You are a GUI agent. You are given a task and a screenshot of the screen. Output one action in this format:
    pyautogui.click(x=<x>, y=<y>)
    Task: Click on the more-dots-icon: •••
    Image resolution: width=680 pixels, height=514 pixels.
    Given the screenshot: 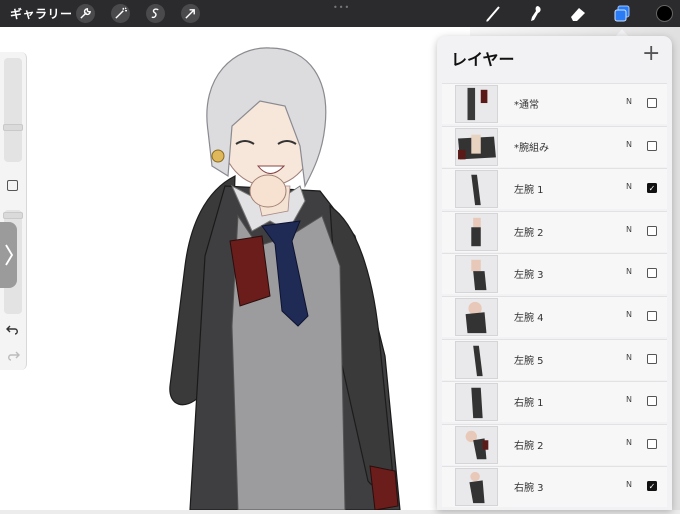 What is the action you would take?
    pyautogui.click(x=341, y=7)
    